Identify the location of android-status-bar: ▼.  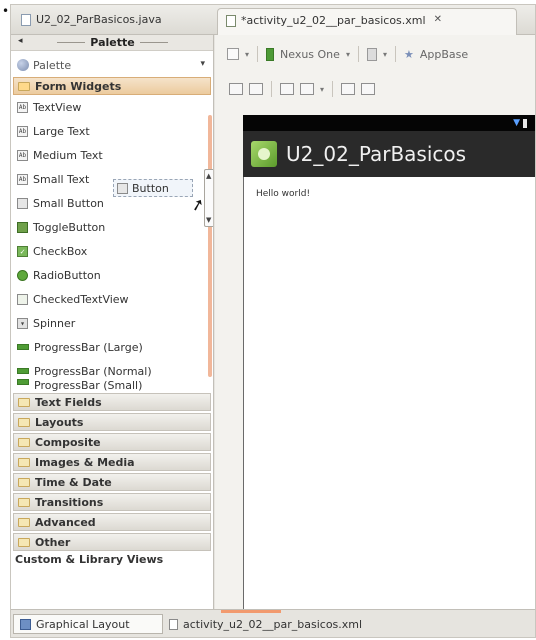
(389, 123).